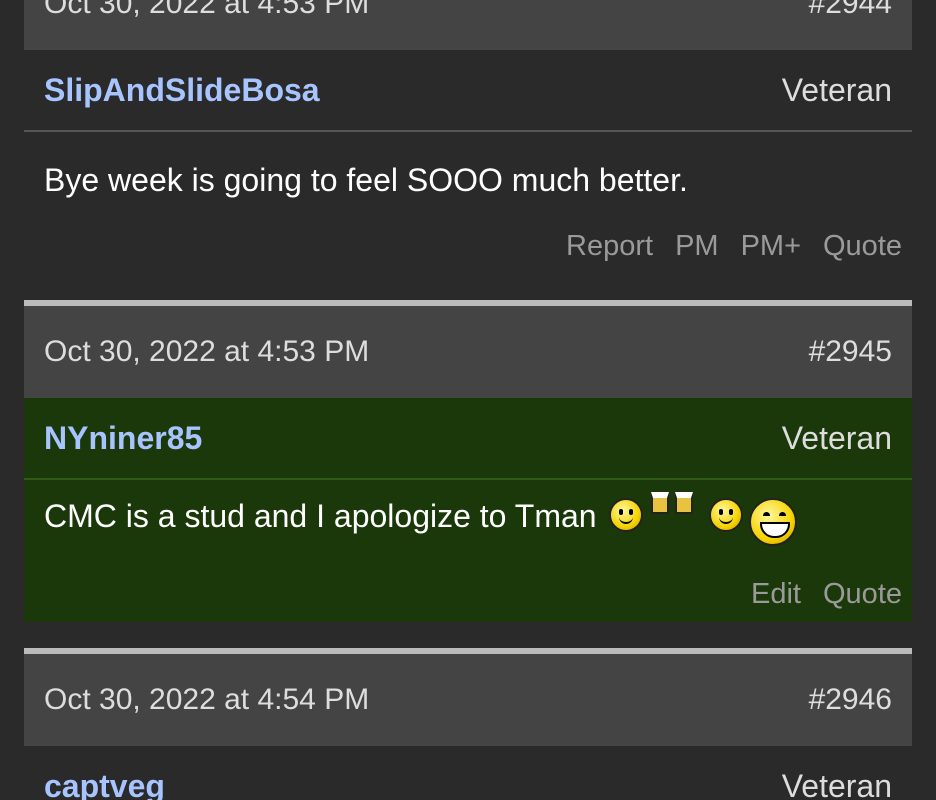  I want to click on report-button: Report, so click(609, 246).